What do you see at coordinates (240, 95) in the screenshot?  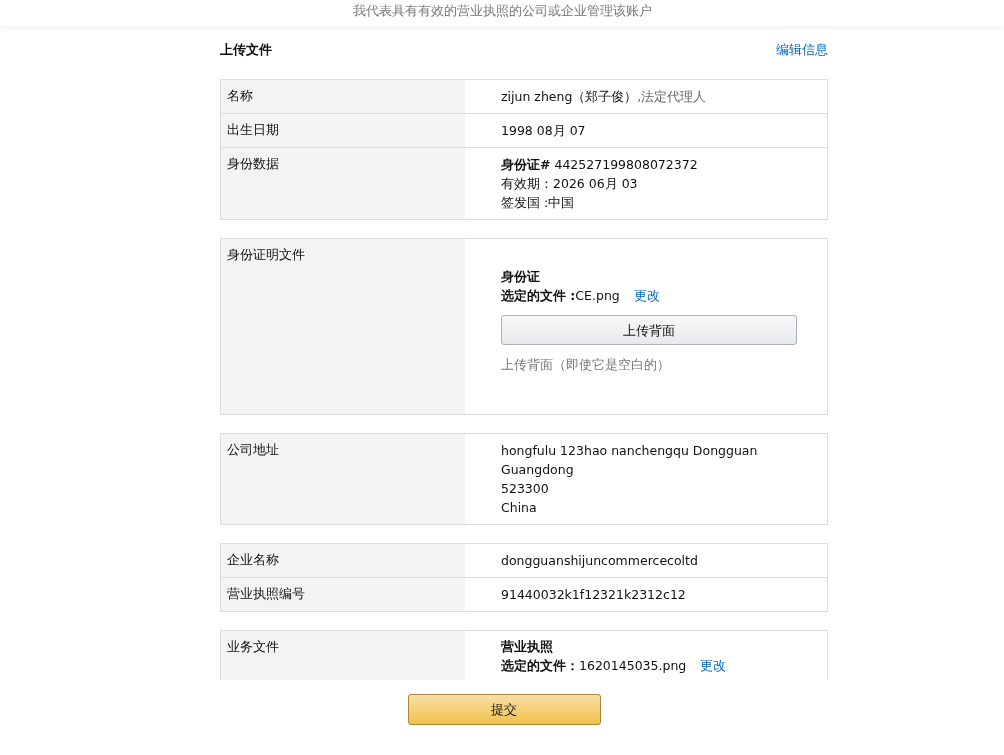 I see `field-label: 名称` at bounding box center [240, 95].